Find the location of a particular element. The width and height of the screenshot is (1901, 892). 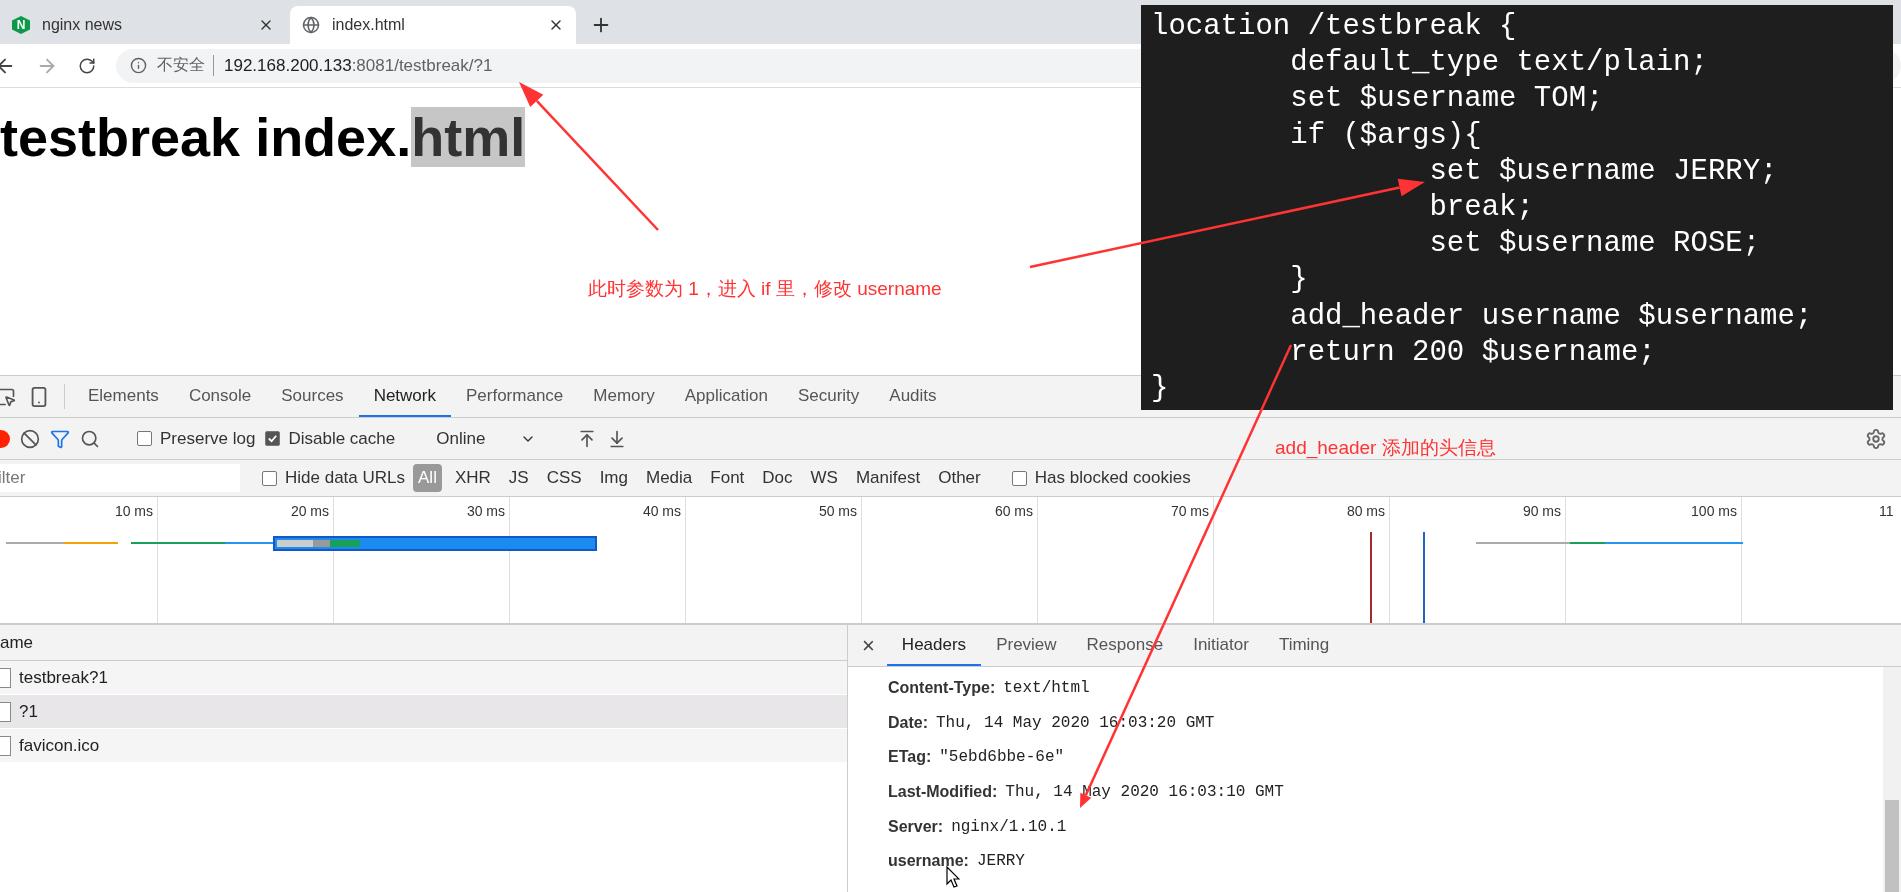

tick-label: 50 ms is located at coordinates (838, 510).